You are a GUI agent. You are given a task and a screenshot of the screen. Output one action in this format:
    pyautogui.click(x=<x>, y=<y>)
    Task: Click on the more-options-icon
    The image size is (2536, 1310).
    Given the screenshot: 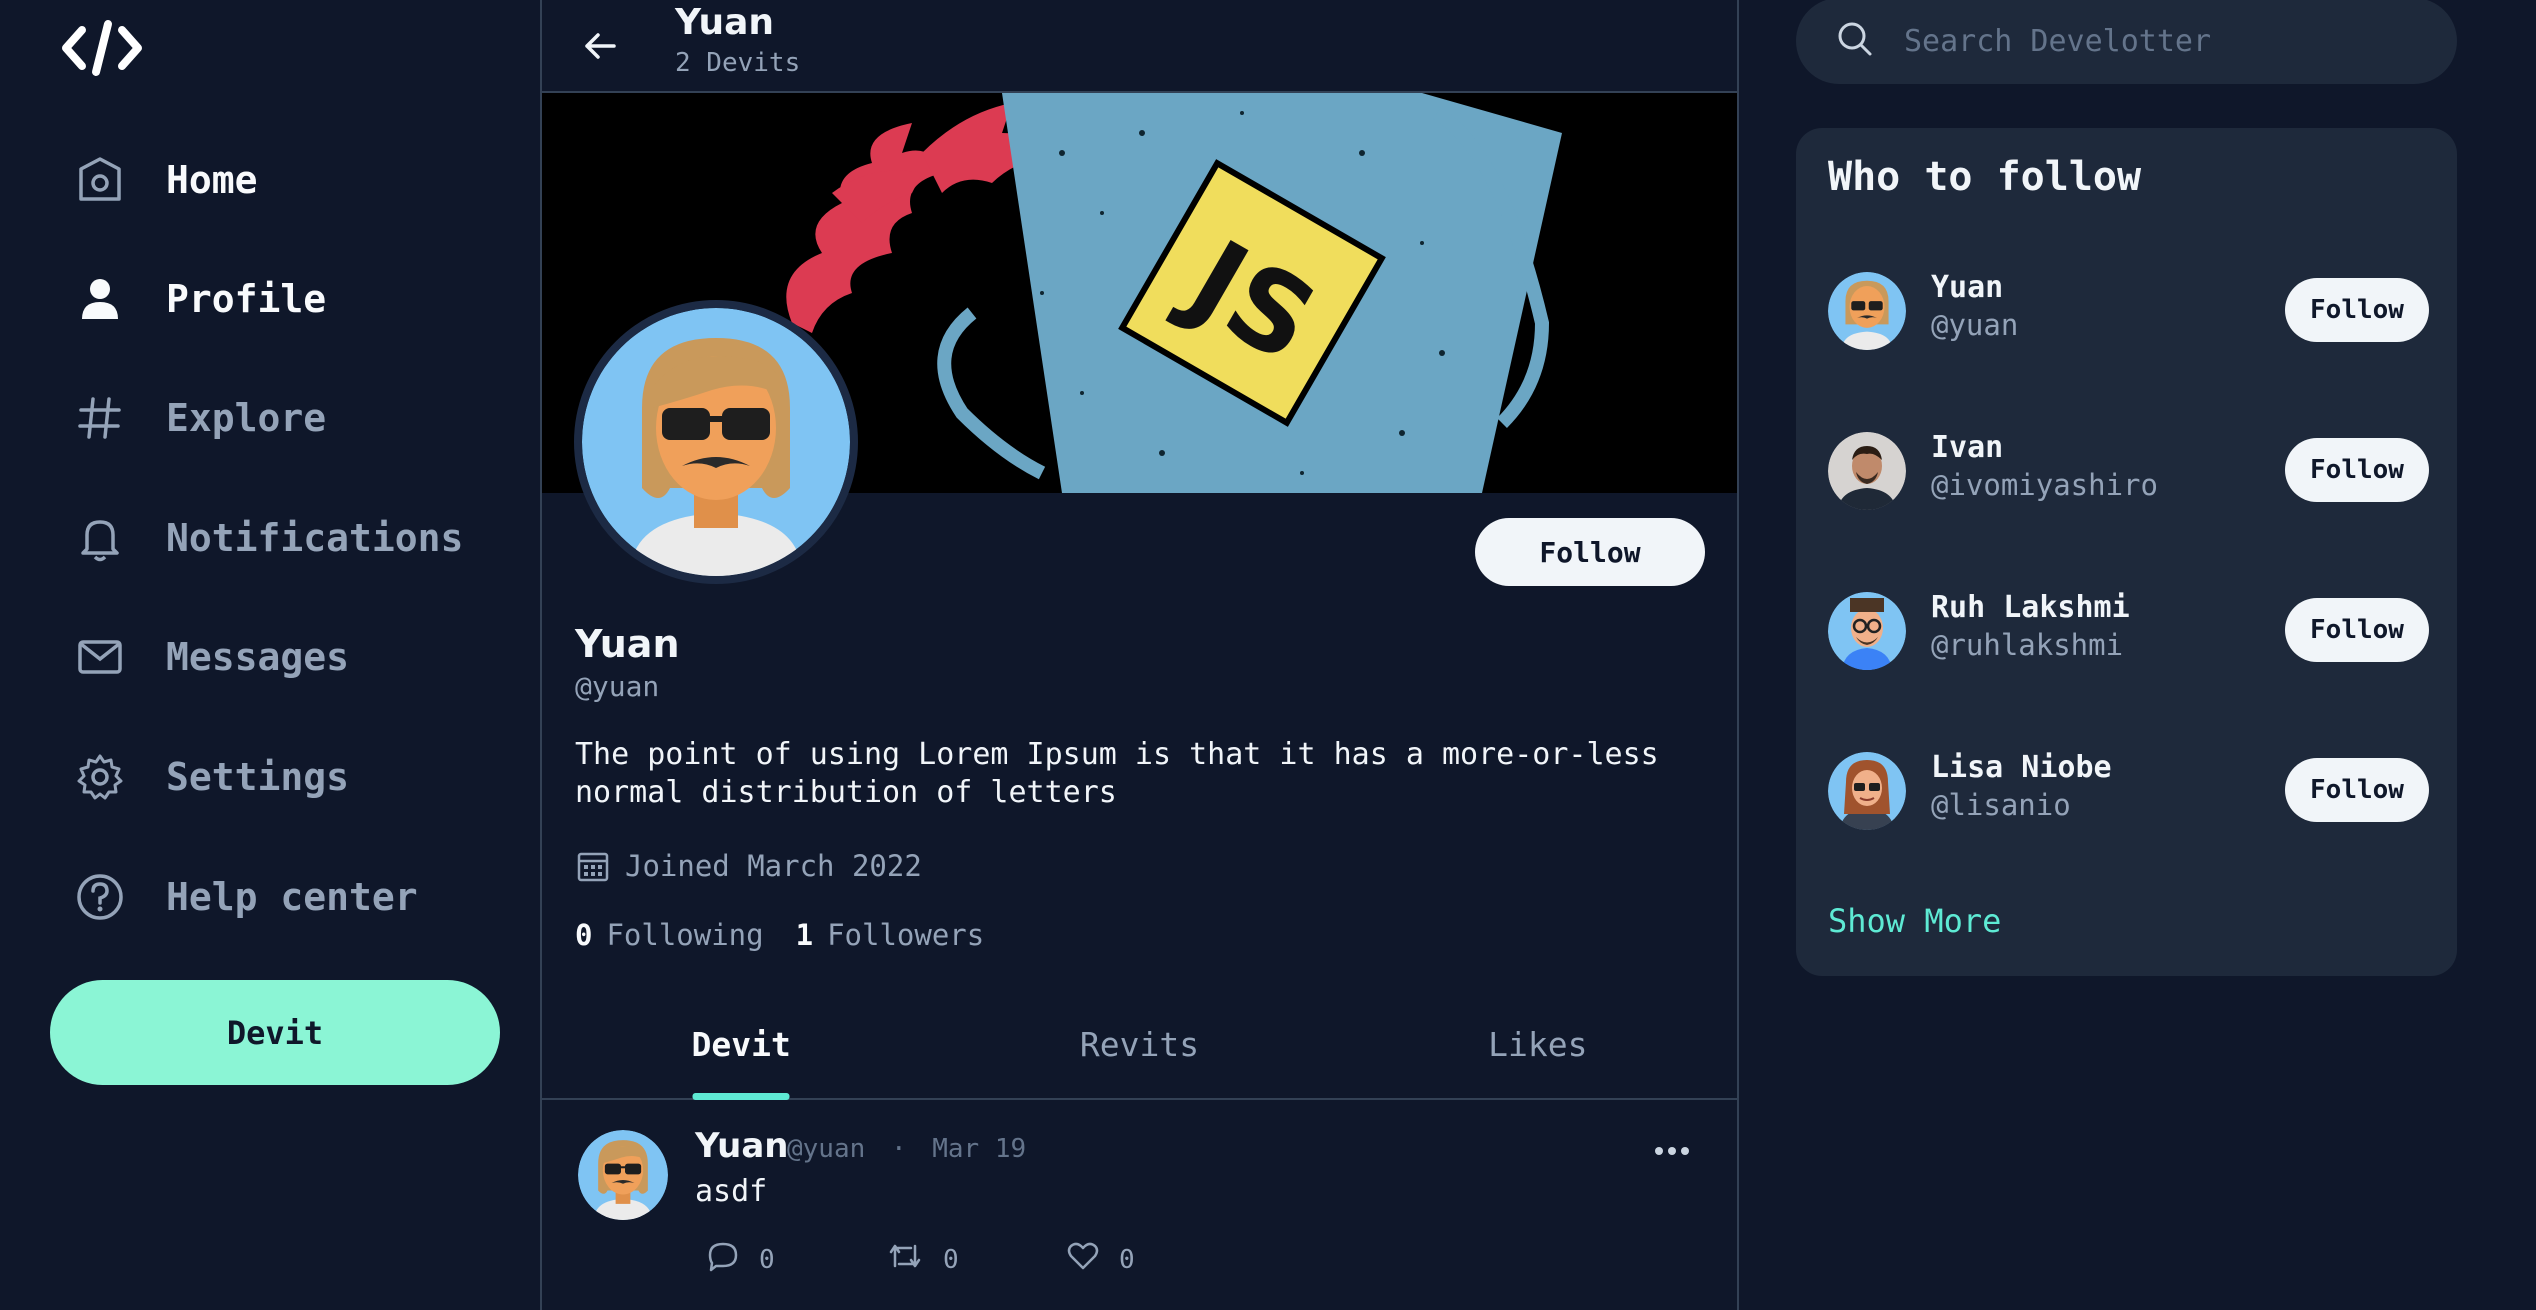 What is the action you would take?
    pyautogui.click(x=1672, y=1151)
    